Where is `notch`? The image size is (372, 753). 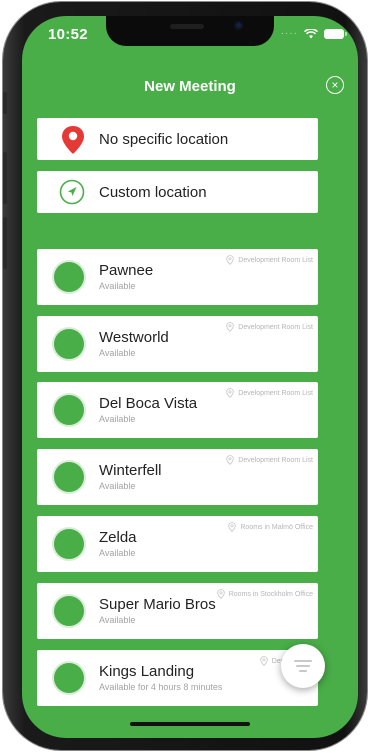
notch is located at coordinates (190, 31).